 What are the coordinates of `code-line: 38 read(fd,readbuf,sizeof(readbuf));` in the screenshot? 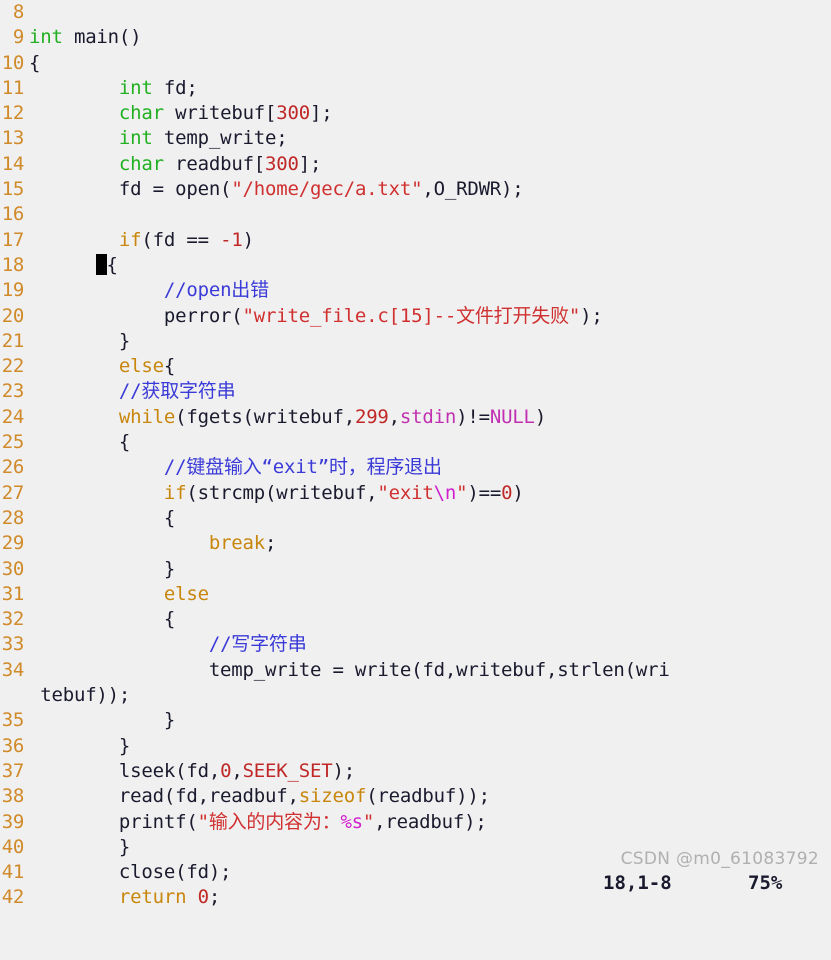 It's located at (415, 796).